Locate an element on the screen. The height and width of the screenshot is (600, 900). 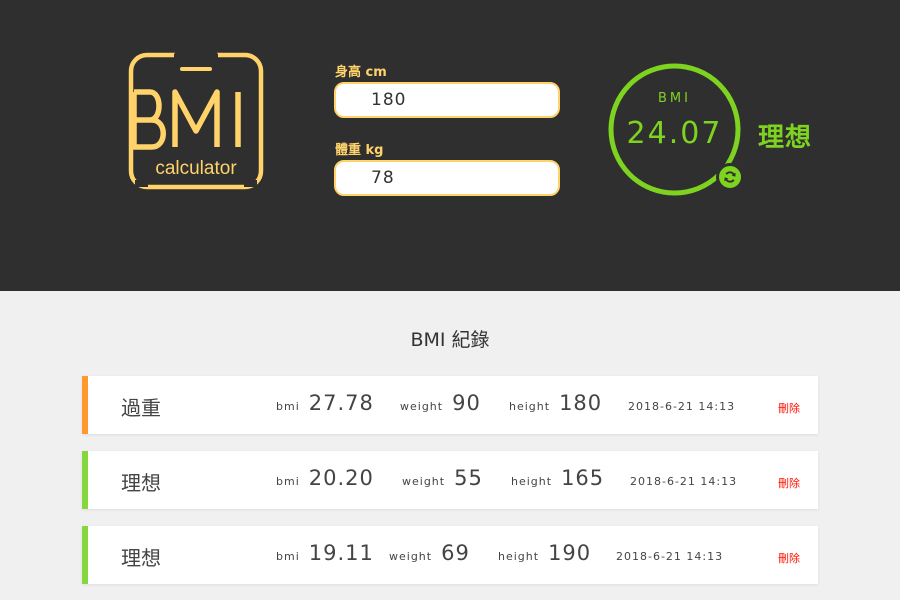
bmi-value: 20.20 is located at coordinates (341, 478).